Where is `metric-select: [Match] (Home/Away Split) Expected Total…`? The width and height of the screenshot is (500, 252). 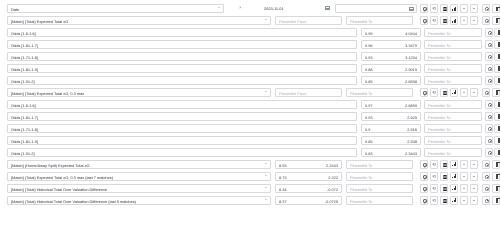 metric-select: [Match] (Home/Away Split) Expected Total… is located at coordinates (139, 164).